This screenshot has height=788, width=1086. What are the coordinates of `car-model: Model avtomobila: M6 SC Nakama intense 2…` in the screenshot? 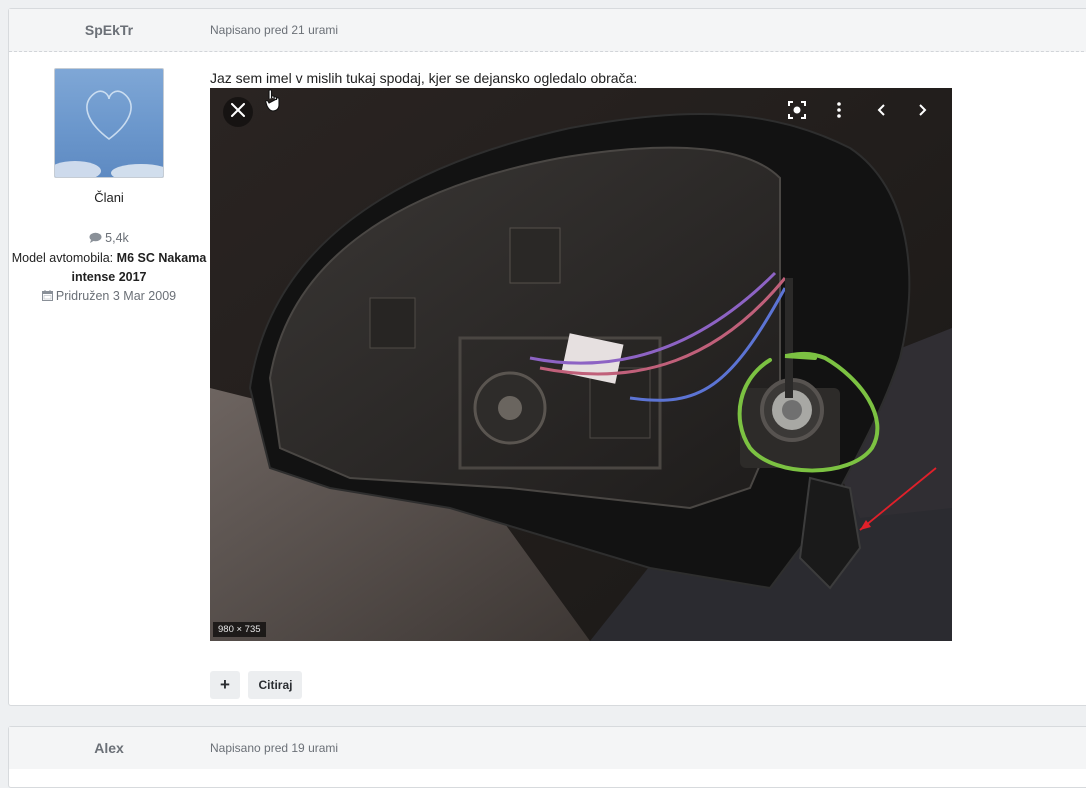 It's located at (109, 268).